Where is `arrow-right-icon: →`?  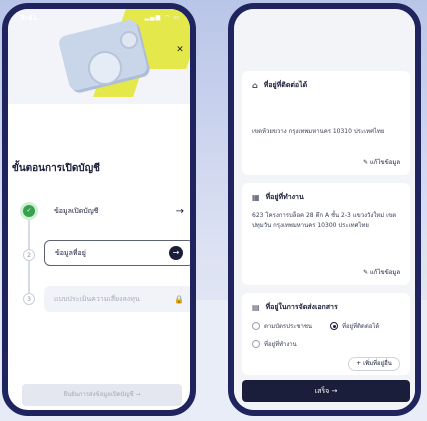 arrow-right-icon: → is located at coordinates (179, 211).